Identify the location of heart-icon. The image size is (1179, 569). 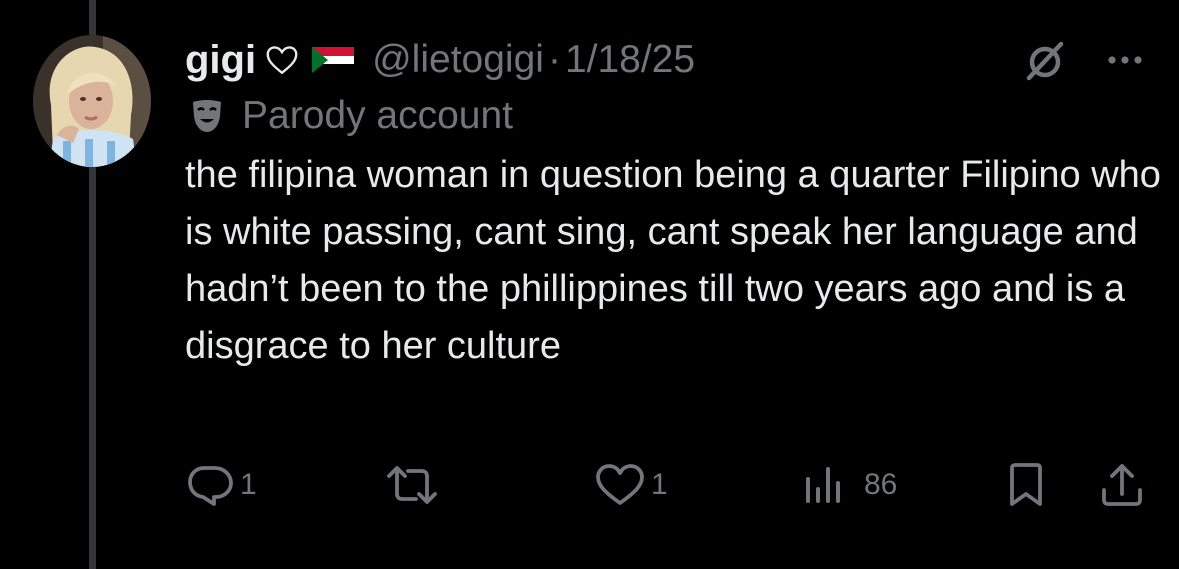
(620, 484).